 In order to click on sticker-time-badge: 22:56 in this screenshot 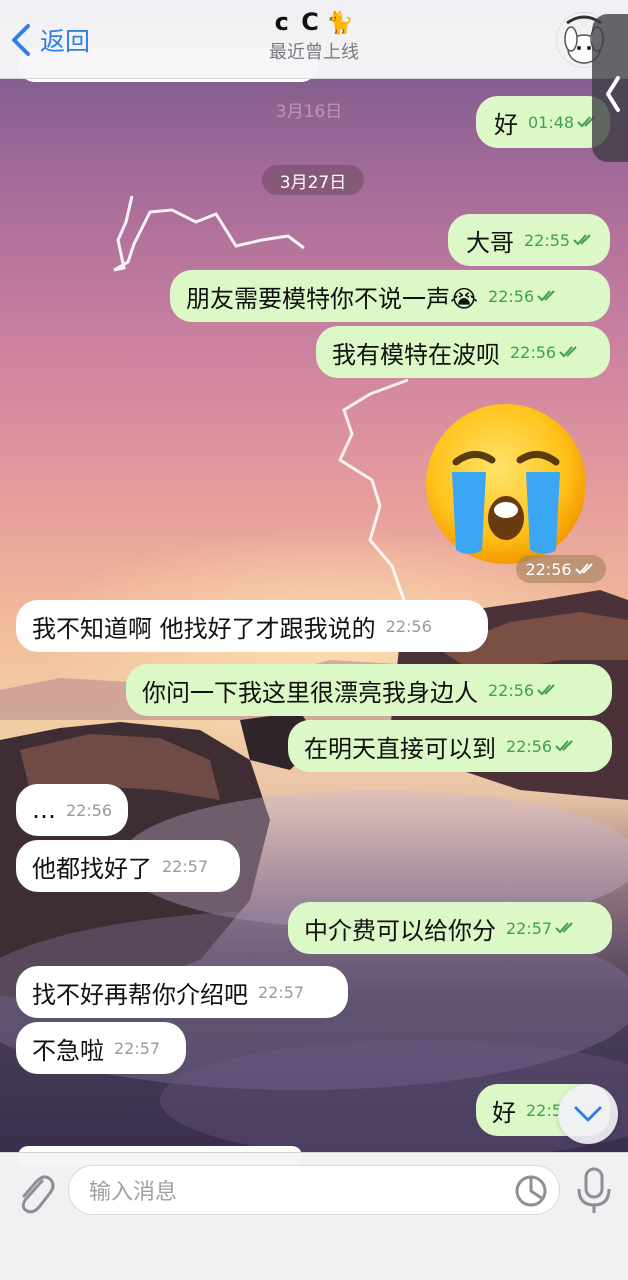, I will do `click(561, 569)`.